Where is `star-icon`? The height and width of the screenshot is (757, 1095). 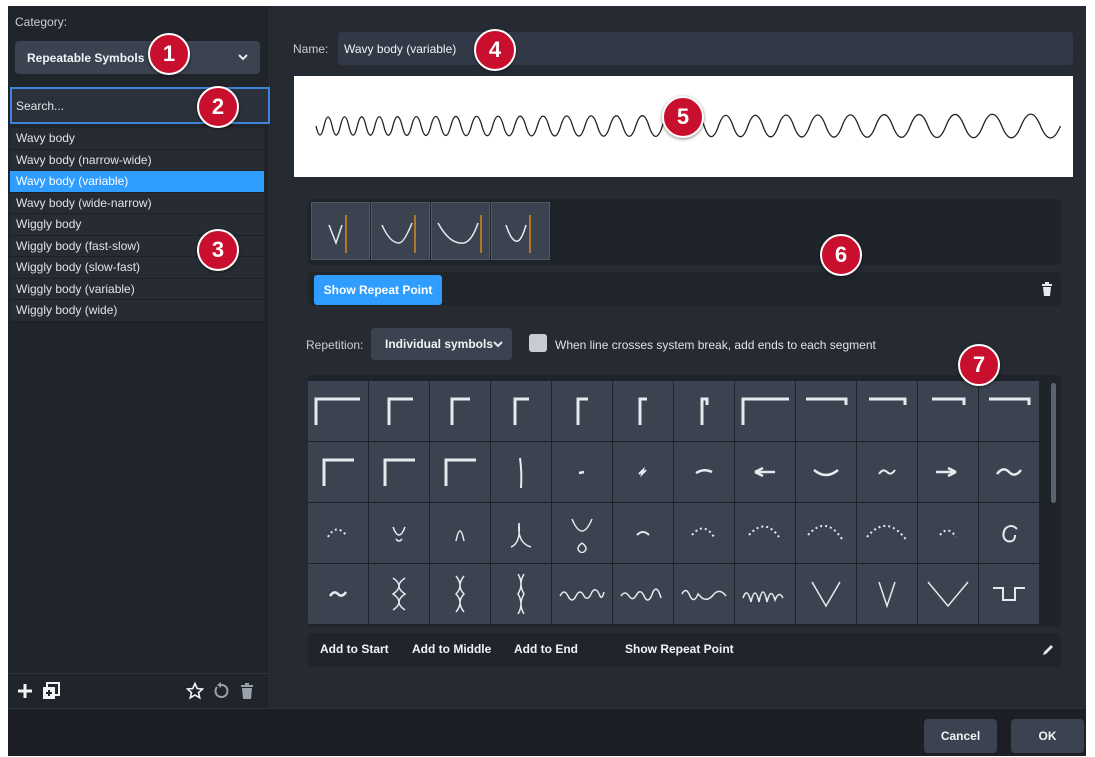
star-icon is located at coordinates (195, 691).